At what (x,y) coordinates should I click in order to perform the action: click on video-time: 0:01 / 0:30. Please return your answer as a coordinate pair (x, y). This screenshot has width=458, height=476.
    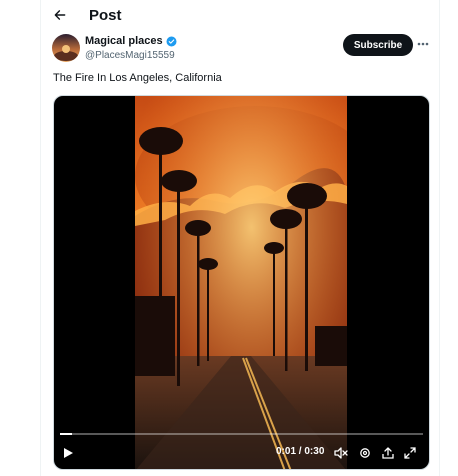
    Looking at the image, I should click on (300, 451).